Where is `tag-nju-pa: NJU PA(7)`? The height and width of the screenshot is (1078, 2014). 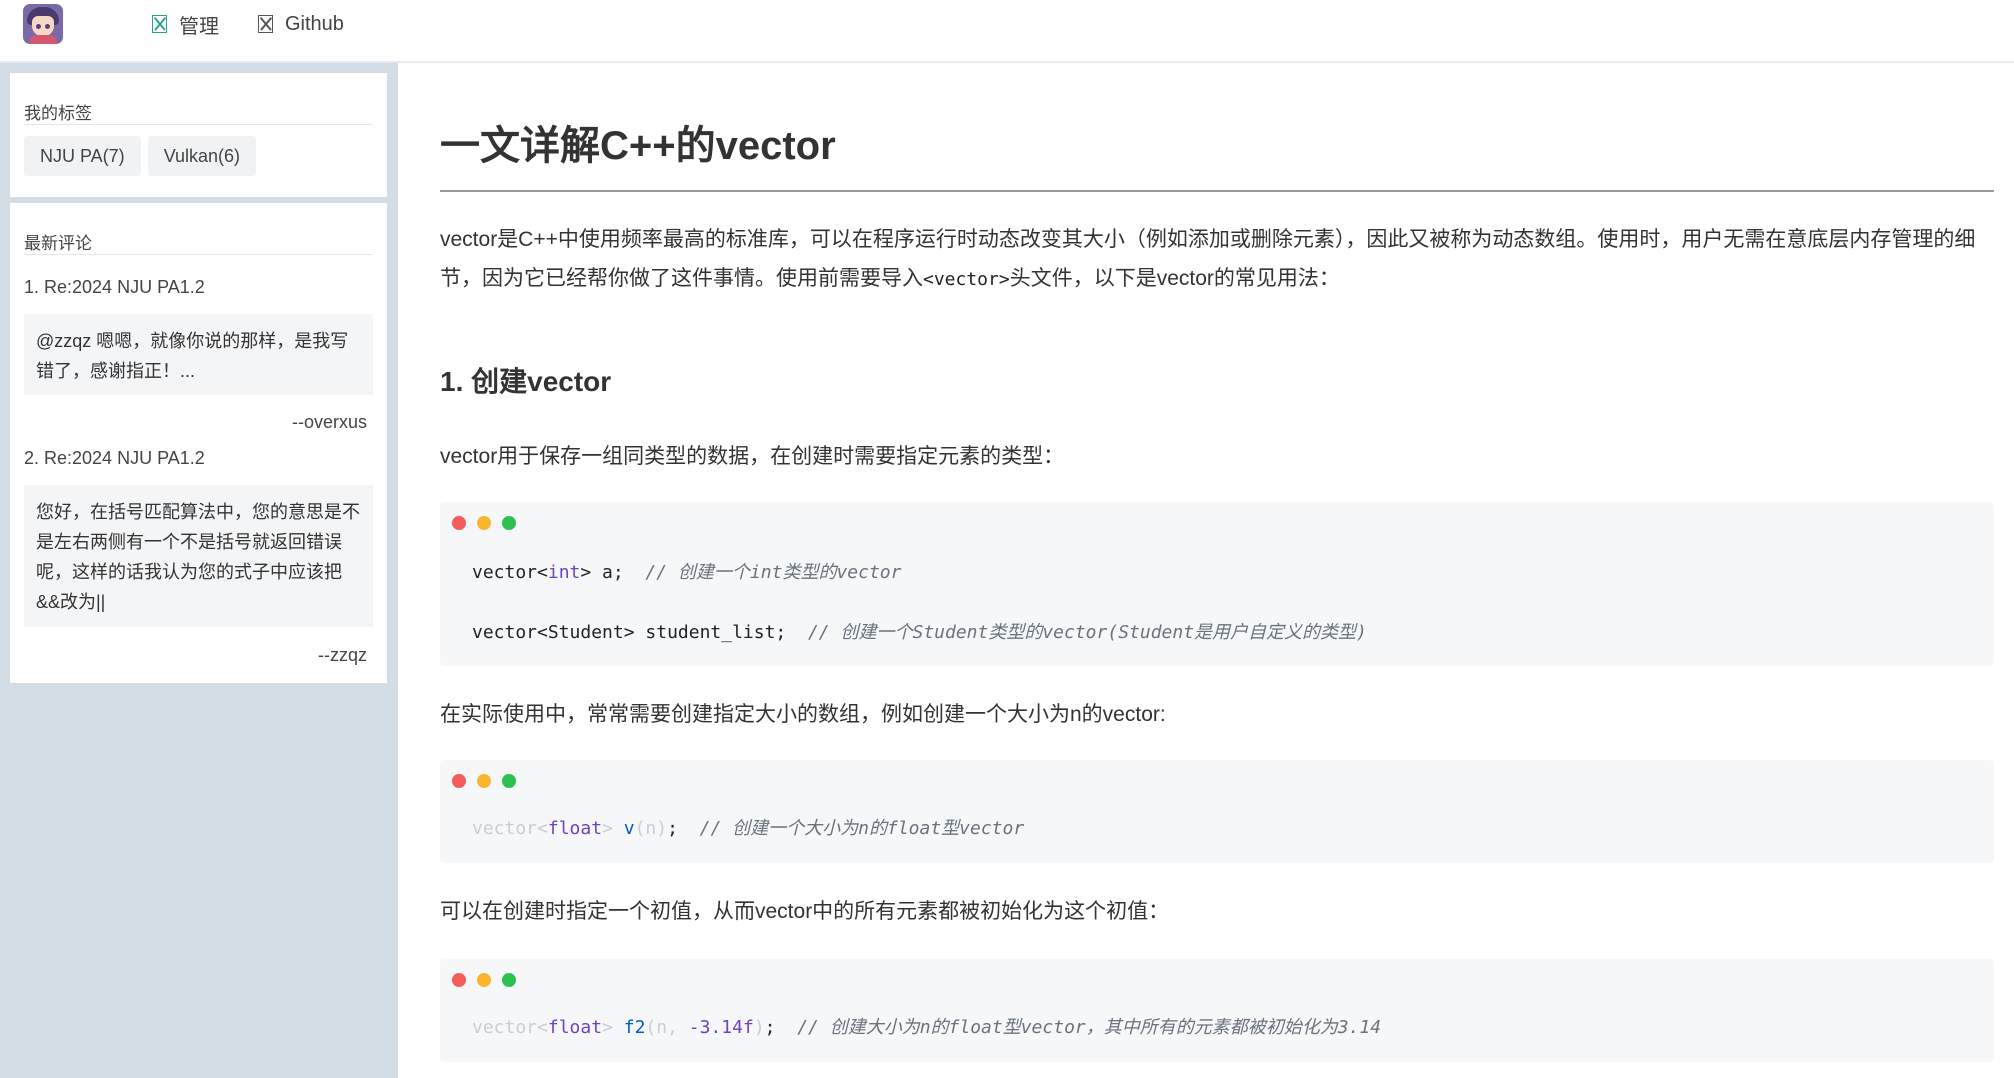 tag-nju-pa: NJU PA(7) is located at coordinates (82, 156).